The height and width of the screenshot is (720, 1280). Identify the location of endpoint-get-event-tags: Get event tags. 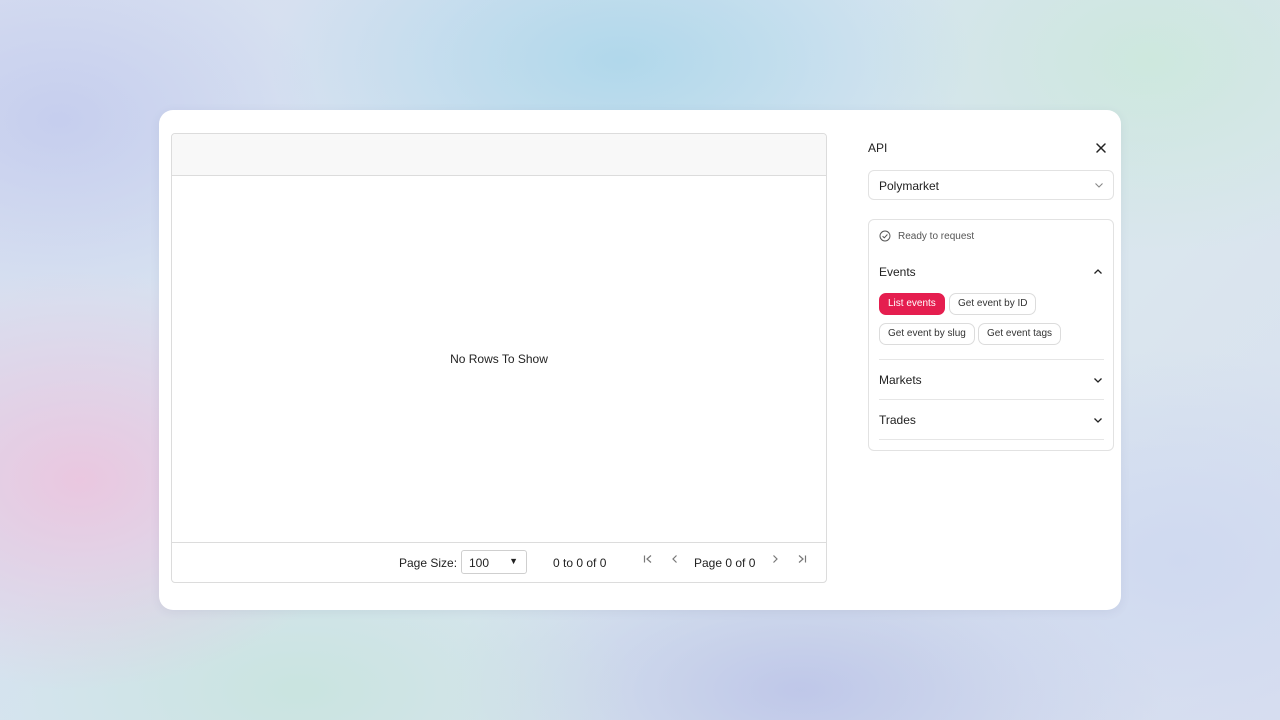
(1020, 334).